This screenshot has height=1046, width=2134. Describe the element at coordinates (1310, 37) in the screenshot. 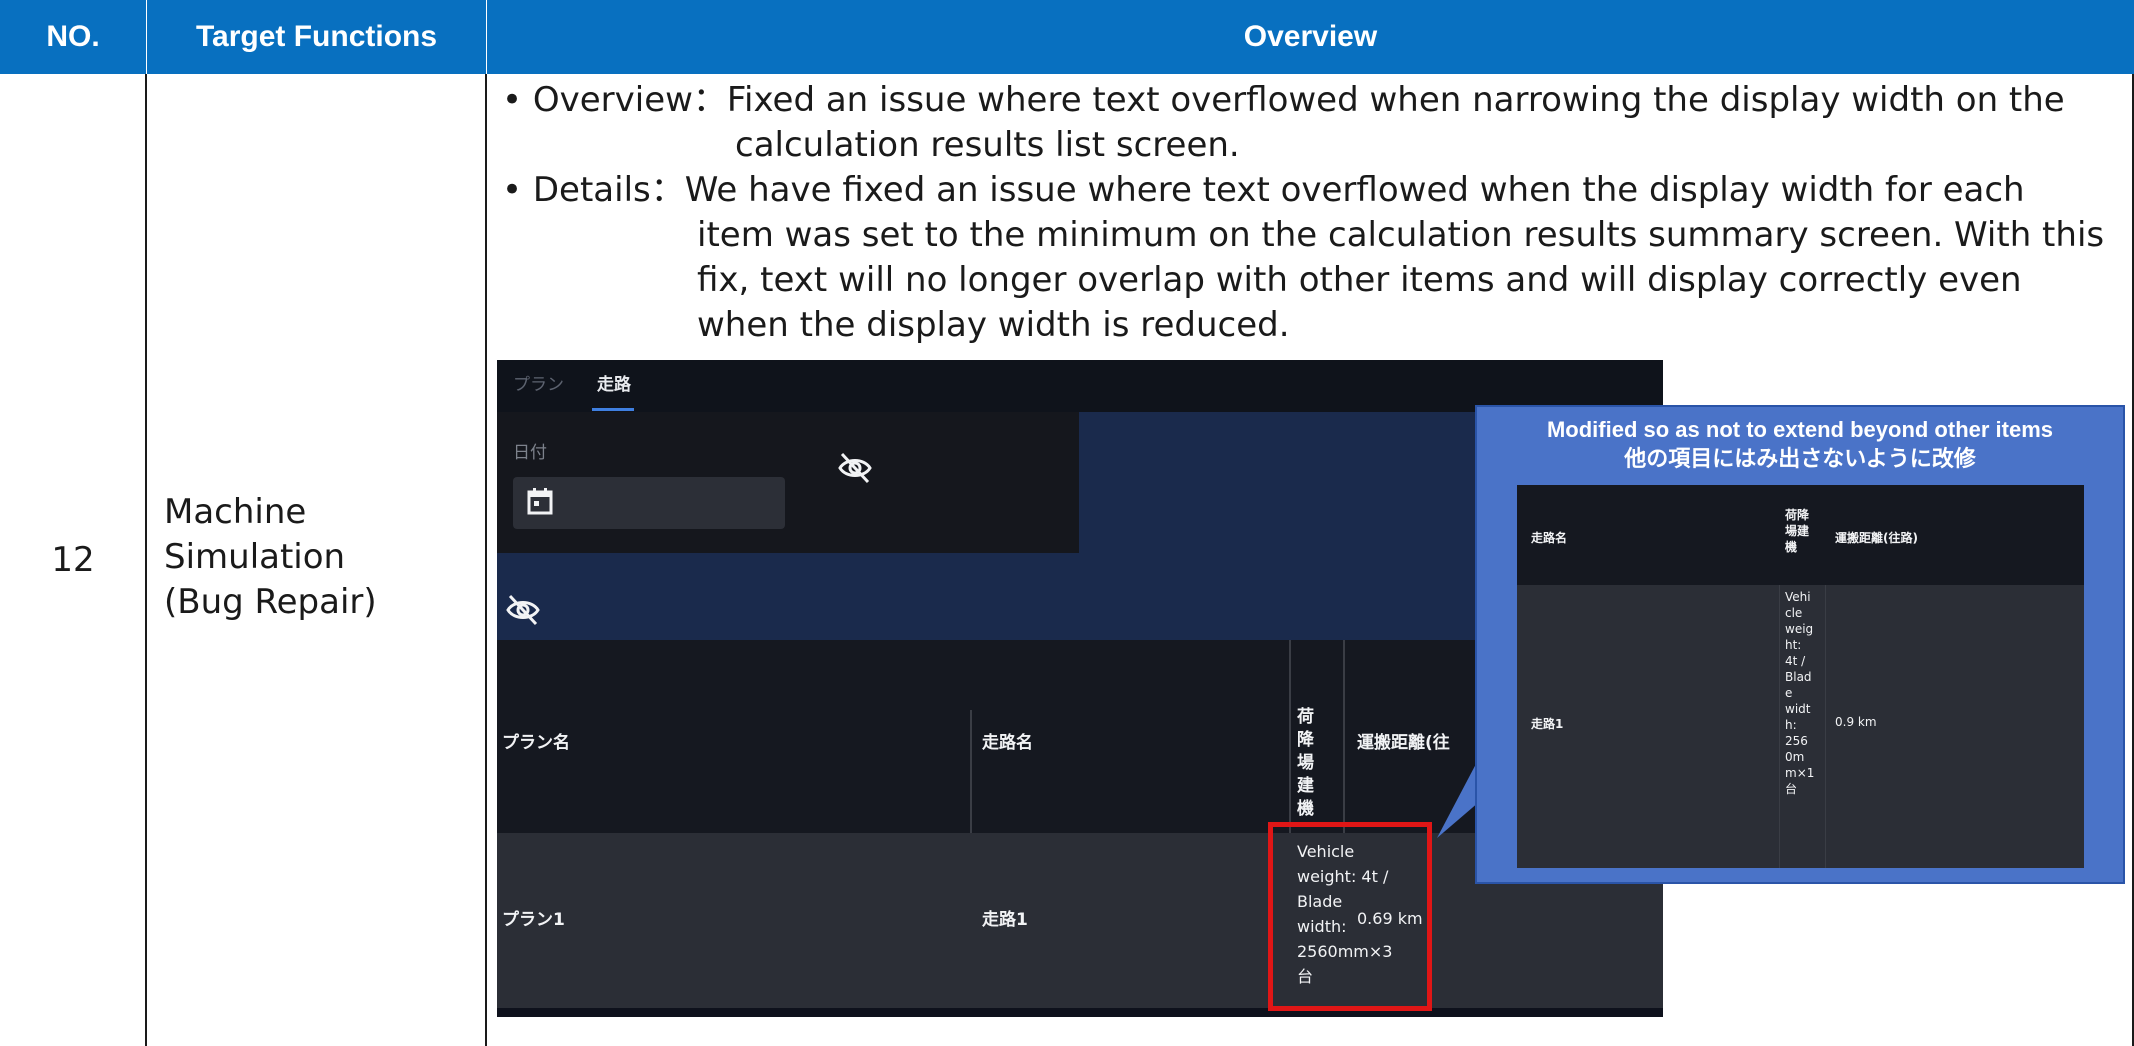

I see `header-overview: Overview` at that location.